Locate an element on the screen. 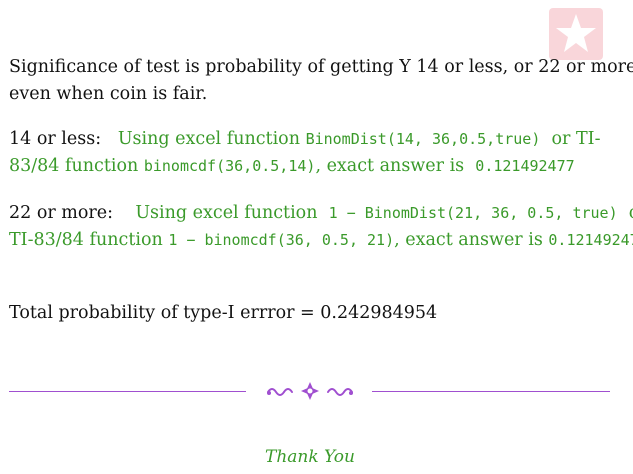 The width and height of the screenshot is (633, 474). less-label: 14 or less: is located at coordinates (55, 139).